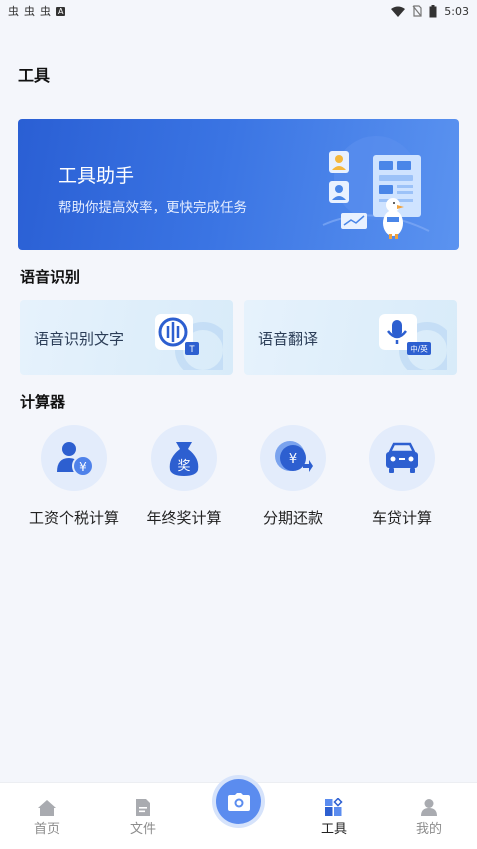  I want to click on bonus-label: 年终奖计算, so click(184, 518).